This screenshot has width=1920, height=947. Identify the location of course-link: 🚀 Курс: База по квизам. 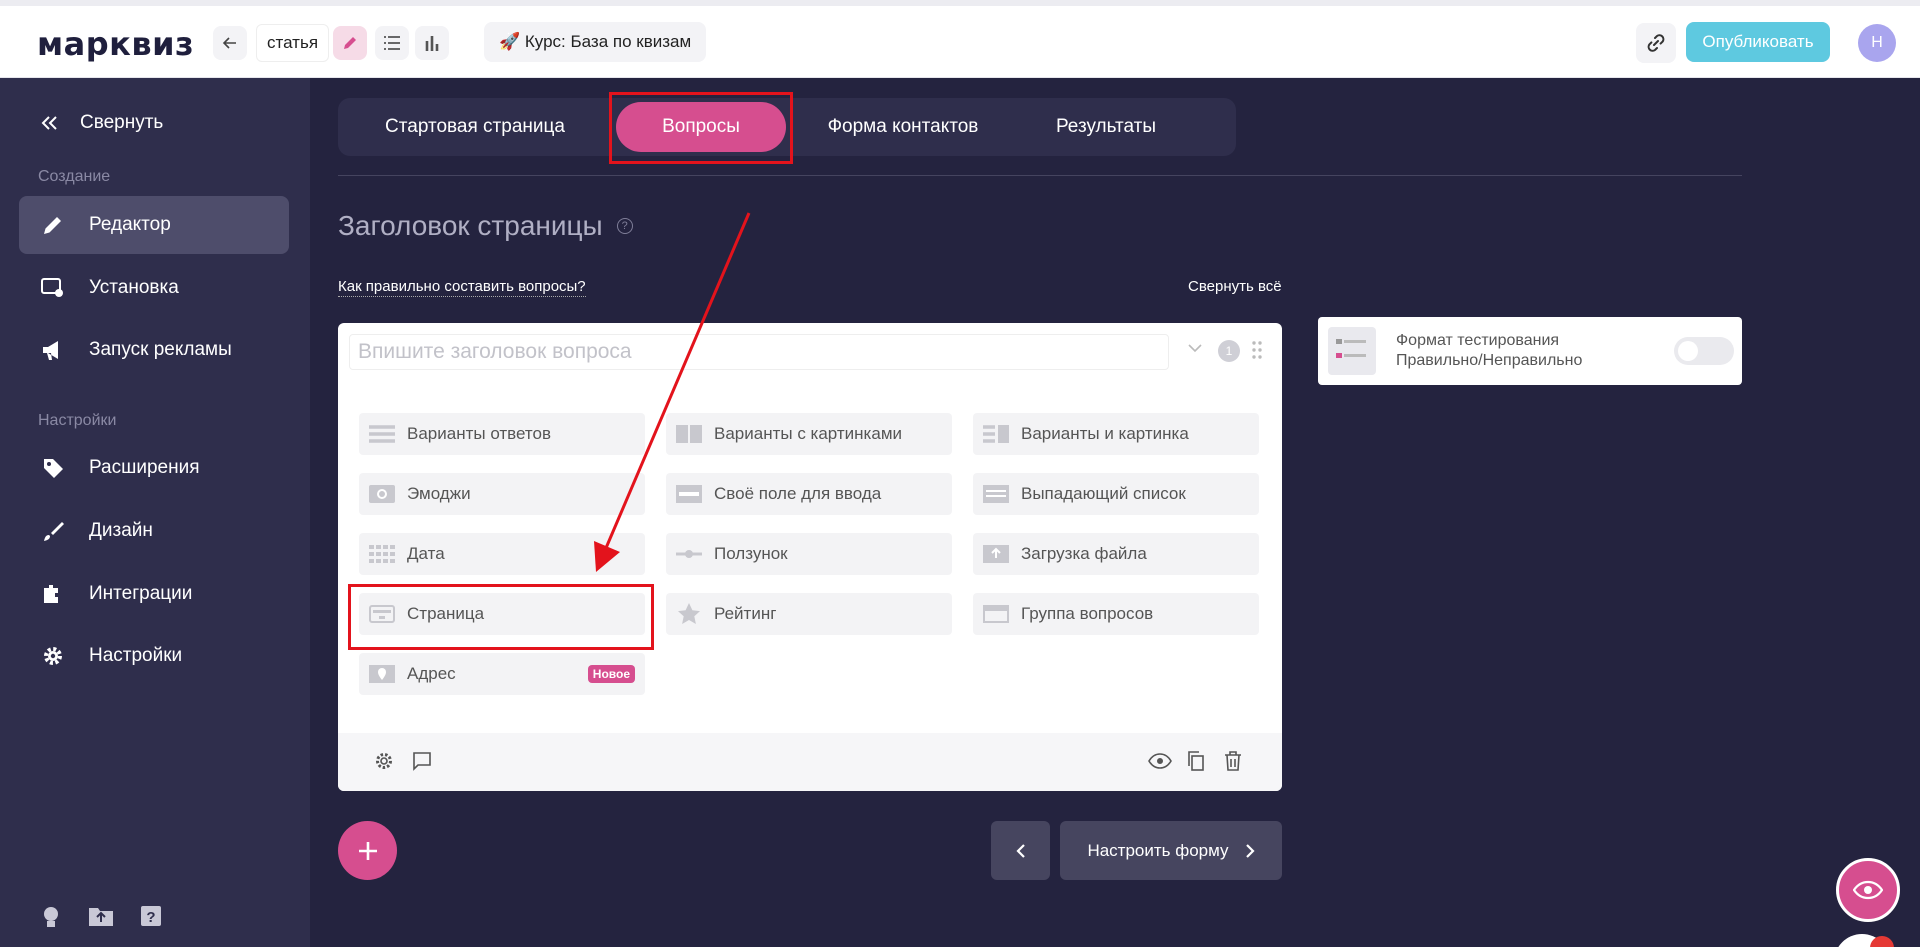
(595, 42).